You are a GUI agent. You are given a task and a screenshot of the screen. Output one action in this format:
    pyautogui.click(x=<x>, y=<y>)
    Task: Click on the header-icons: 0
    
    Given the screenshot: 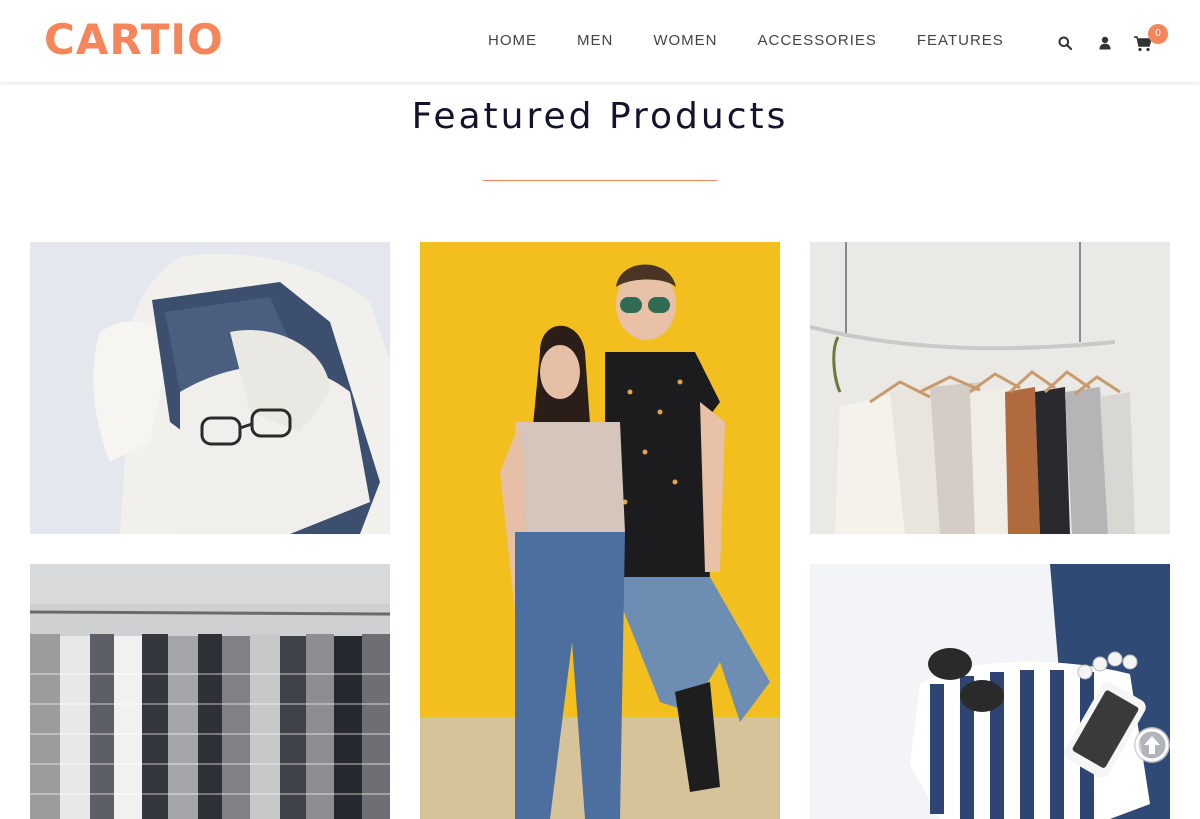 What is the action you would take?
    pyautogui.click(x=1112, y=42)
    